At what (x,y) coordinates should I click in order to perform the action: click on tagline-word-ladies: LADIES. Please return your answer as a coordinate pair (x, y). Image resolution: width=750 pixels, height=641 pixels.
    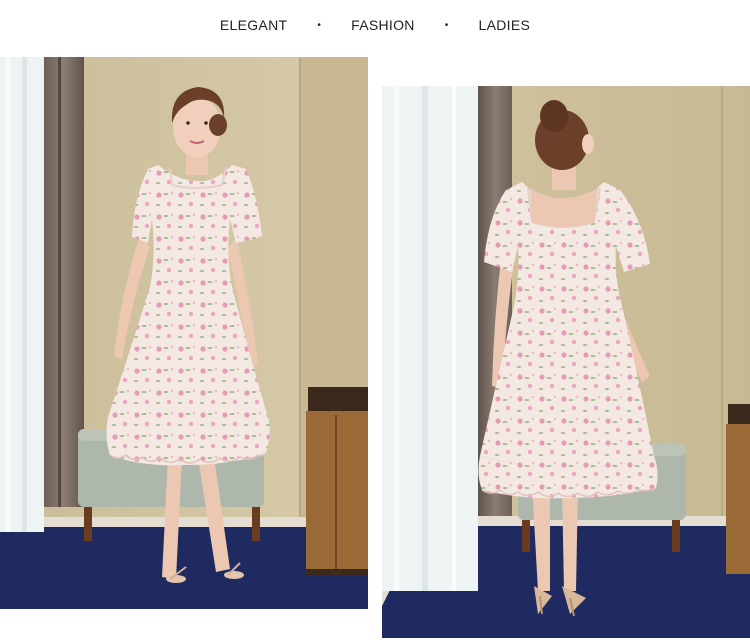
    Looking at the image, I should click on (504, 25).